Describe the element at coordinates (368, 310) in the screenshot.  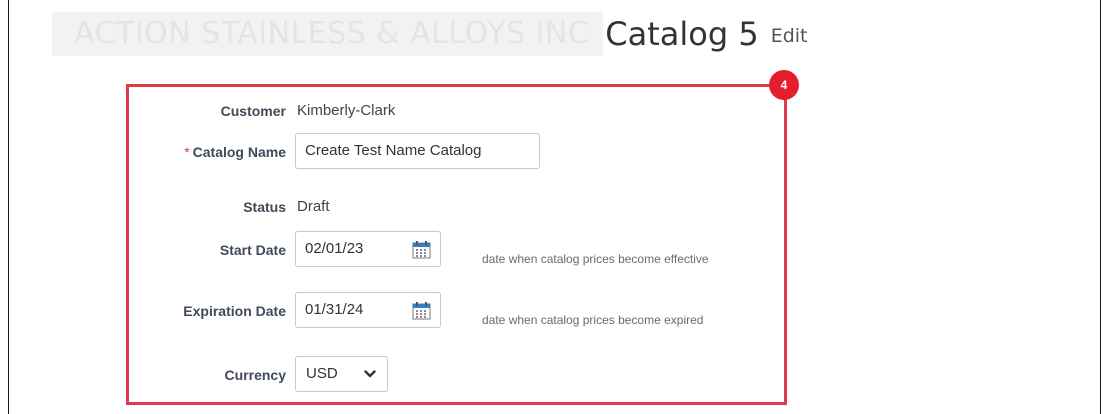
I see `expiration-date-input: 01/31/24` at that location.